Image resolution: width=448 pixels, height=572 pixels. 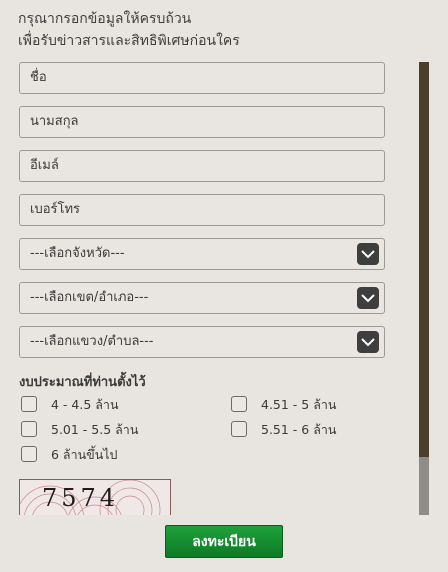 I want to click on district-select-value: ---เลือกเขต/อำเภอ---, so click(x=89, y=297).